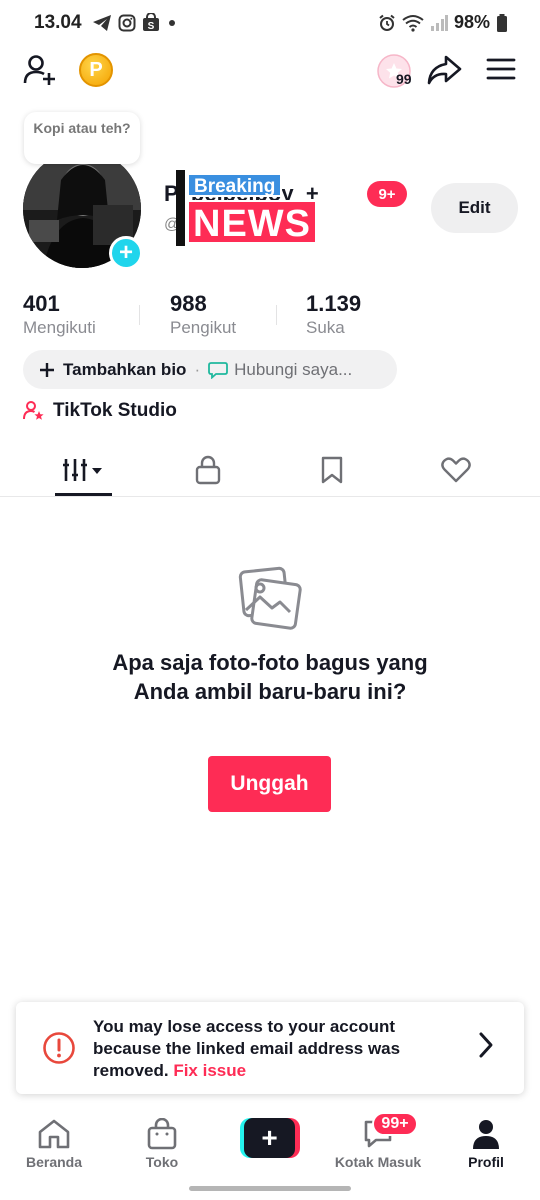  I want to click on create-button: +, so click(270, 1138).